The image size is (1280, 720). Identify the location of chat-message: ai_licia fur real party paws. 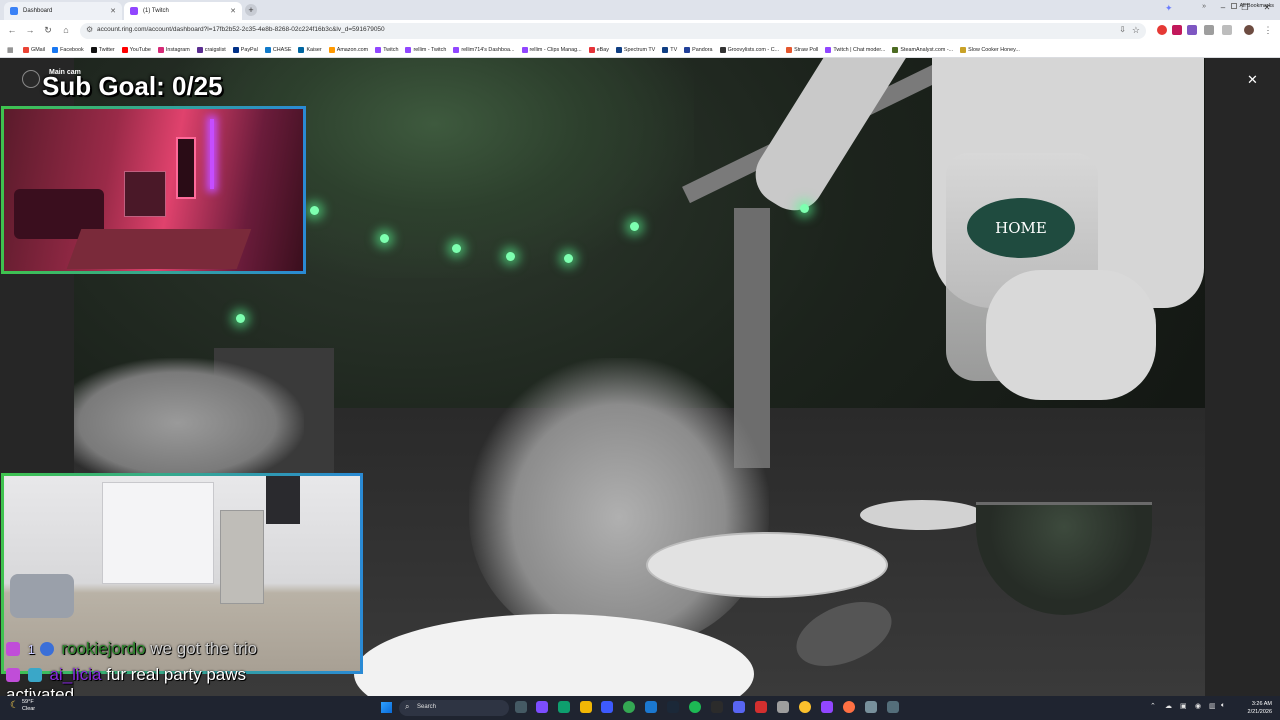
(126, 675).